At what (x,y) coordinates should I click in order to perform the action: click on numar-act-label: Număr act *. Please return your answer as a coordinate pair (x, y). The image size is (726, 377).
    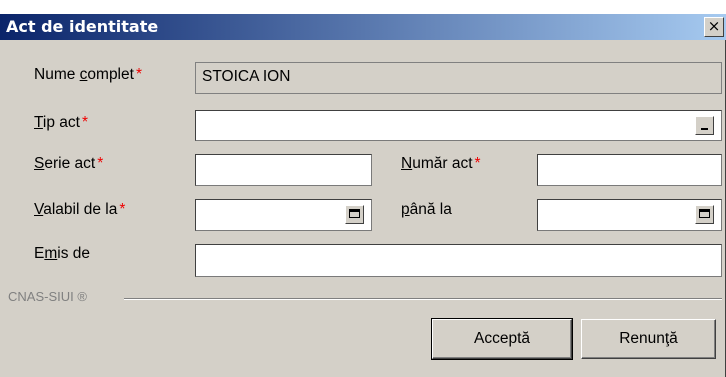
    Looking at the image, I should click on (441, 163).